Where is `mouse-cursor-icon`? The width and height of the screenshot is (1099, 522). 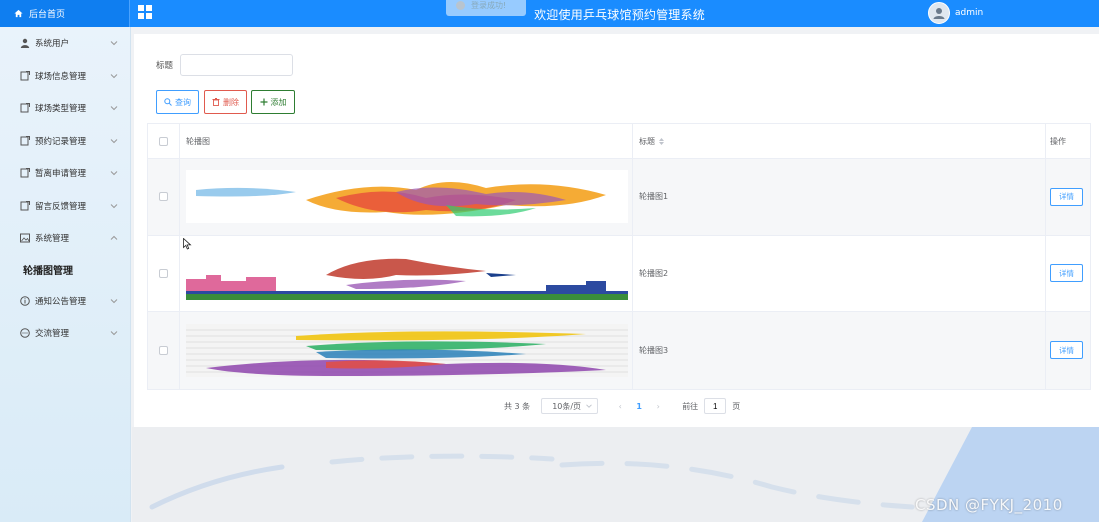
mouse-cursor-icon is located at coordinates (187, 244).